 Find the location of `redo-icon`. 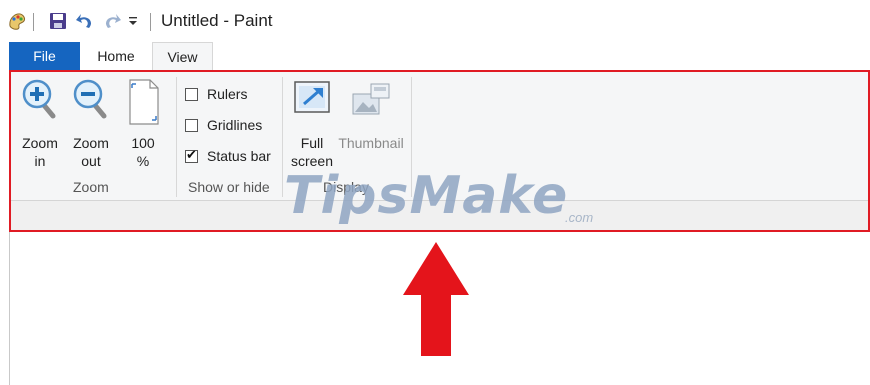

redo-icon is located at coordinates (112, 21).